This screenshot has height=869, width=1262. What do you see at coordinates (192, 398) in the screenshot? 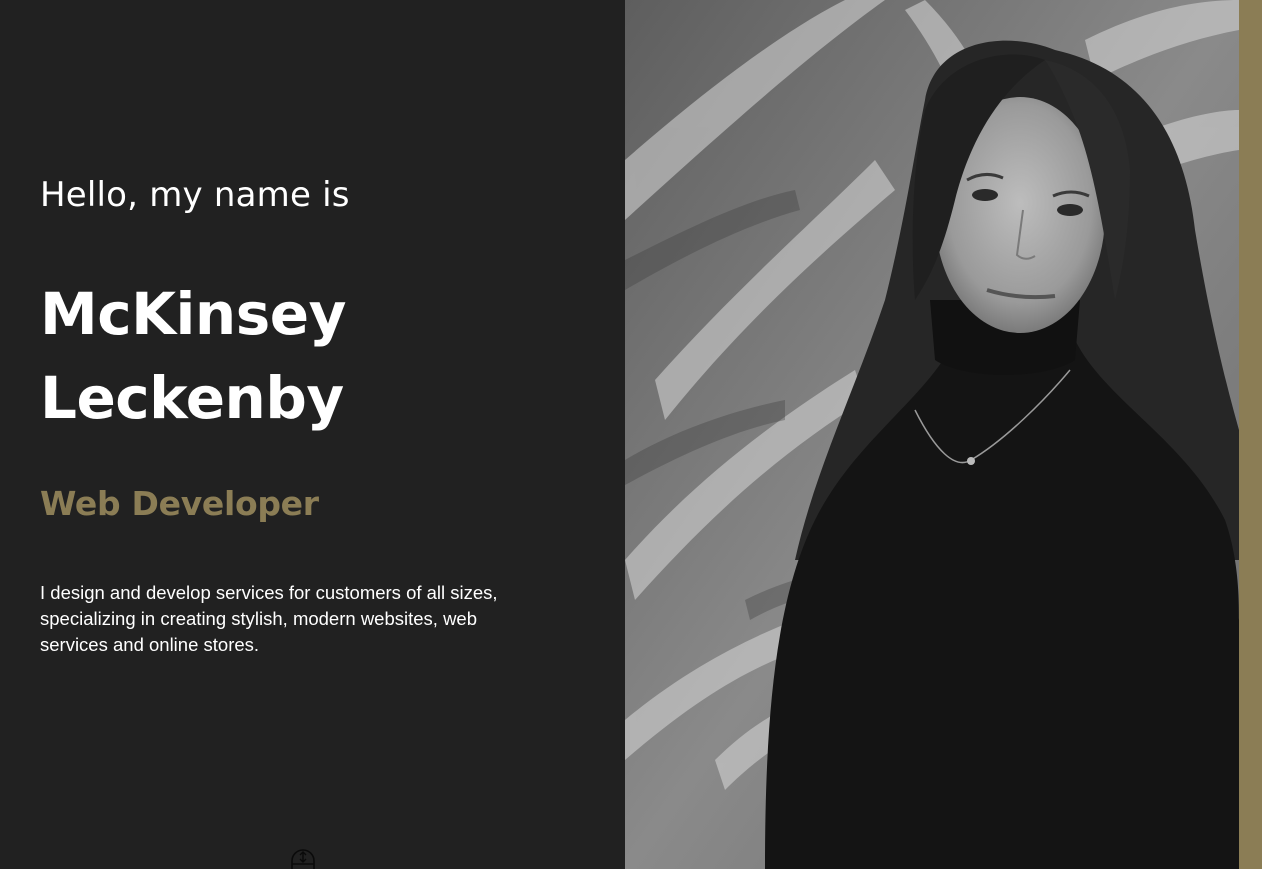
I see `last-name: Leckenby` at bounding box center [192, 398].